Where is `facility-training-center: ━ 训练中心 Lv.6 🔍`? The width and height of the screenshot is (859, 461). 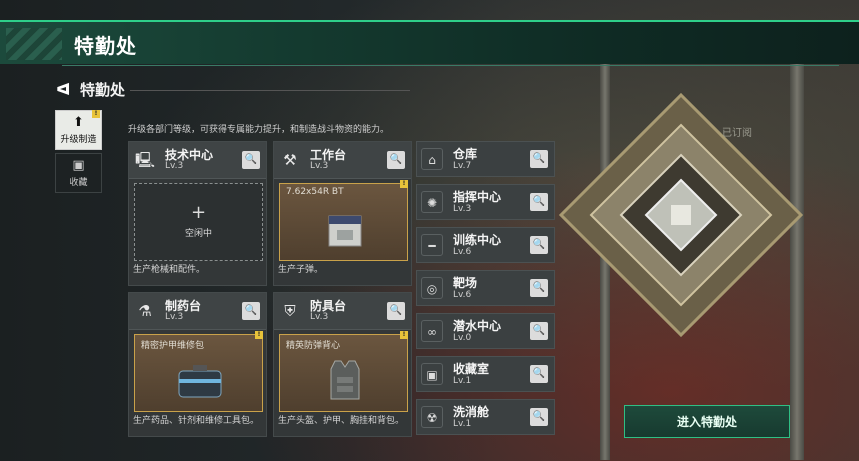
facility-training-center: ━ 训练中心 Lv.6 🔍 is located at coordinates (485, 245).